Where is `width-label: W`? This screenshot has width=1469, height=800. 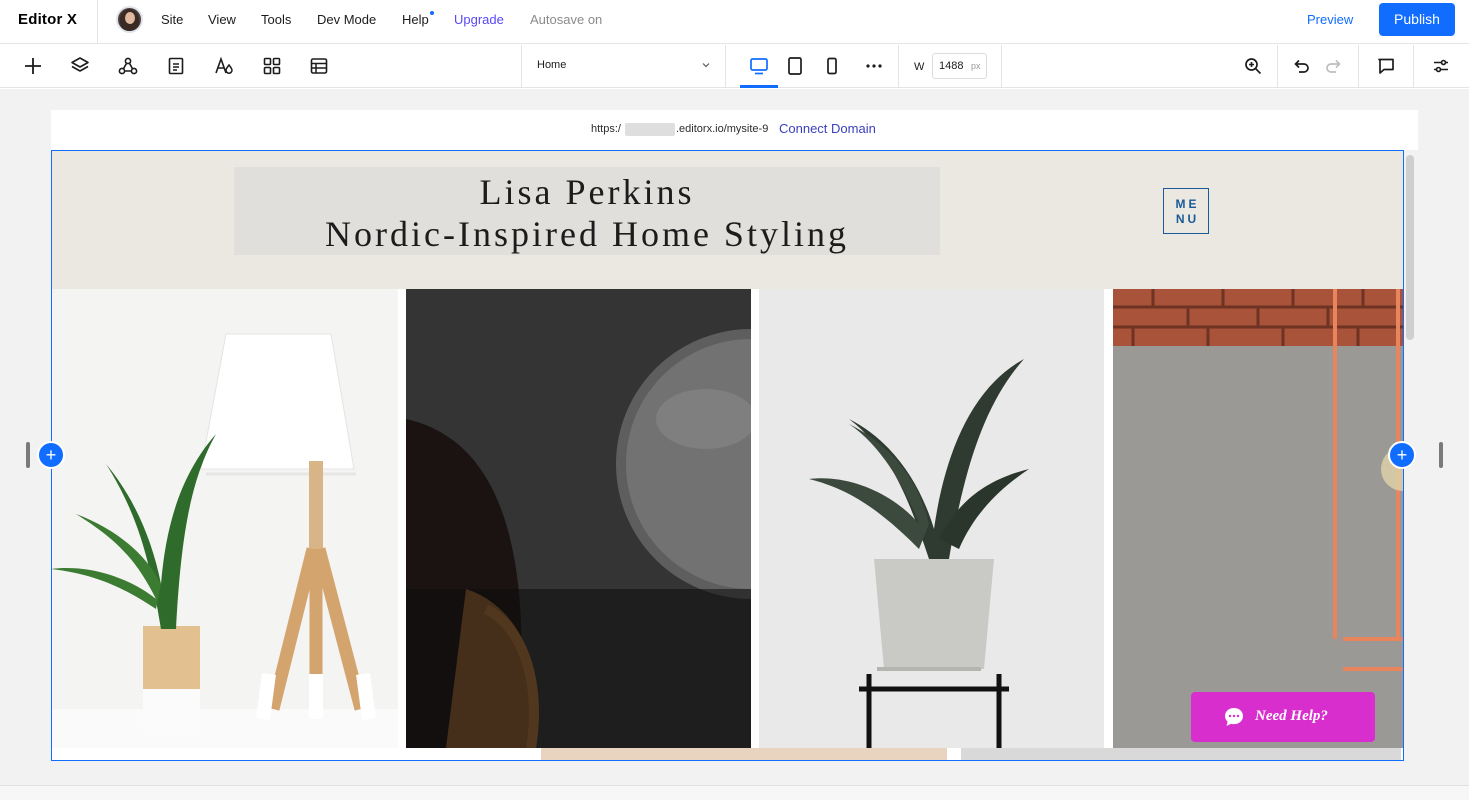
width-label: W is located at coordinates (919, 67).